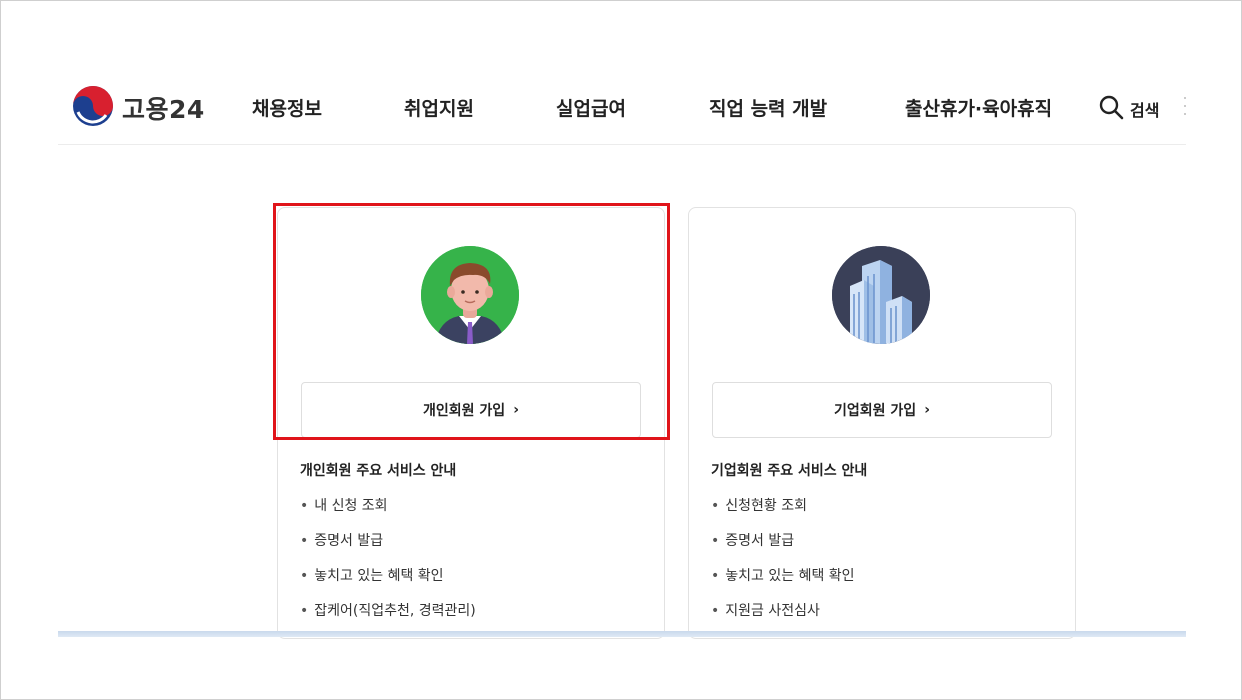 The image size is (1242, 700). I want to click on list-item: 내 신청 조회, so click(388, 514).